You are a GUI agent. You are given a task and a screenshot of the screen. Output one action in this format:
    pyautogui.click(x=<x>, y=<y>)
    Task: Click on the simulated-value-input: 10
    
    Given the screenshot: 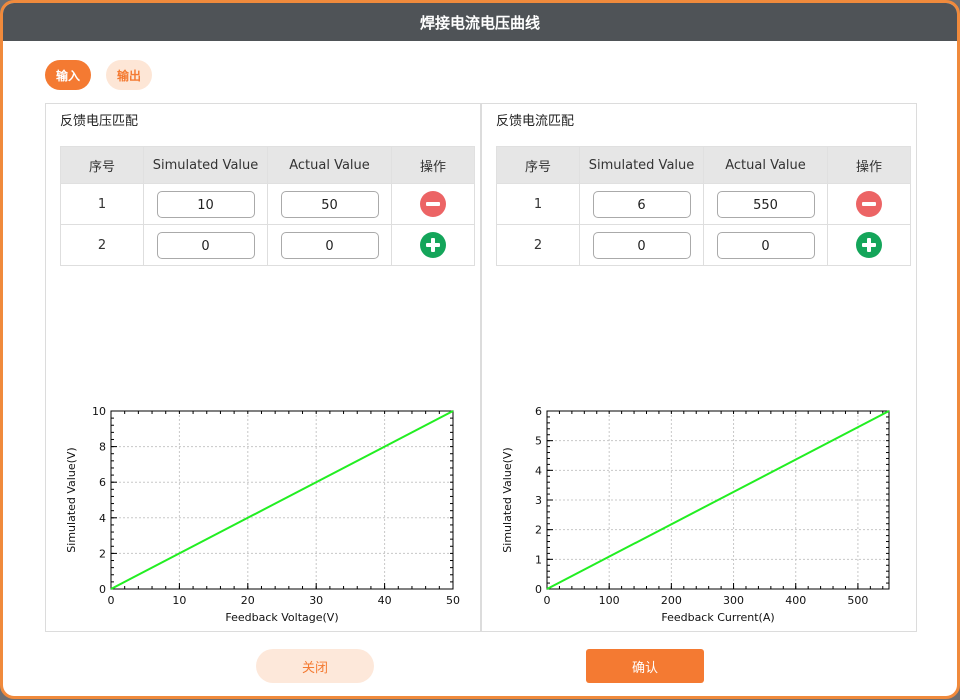 What is the action you would take?
    pyautogui.click(x=205, y=204)
    